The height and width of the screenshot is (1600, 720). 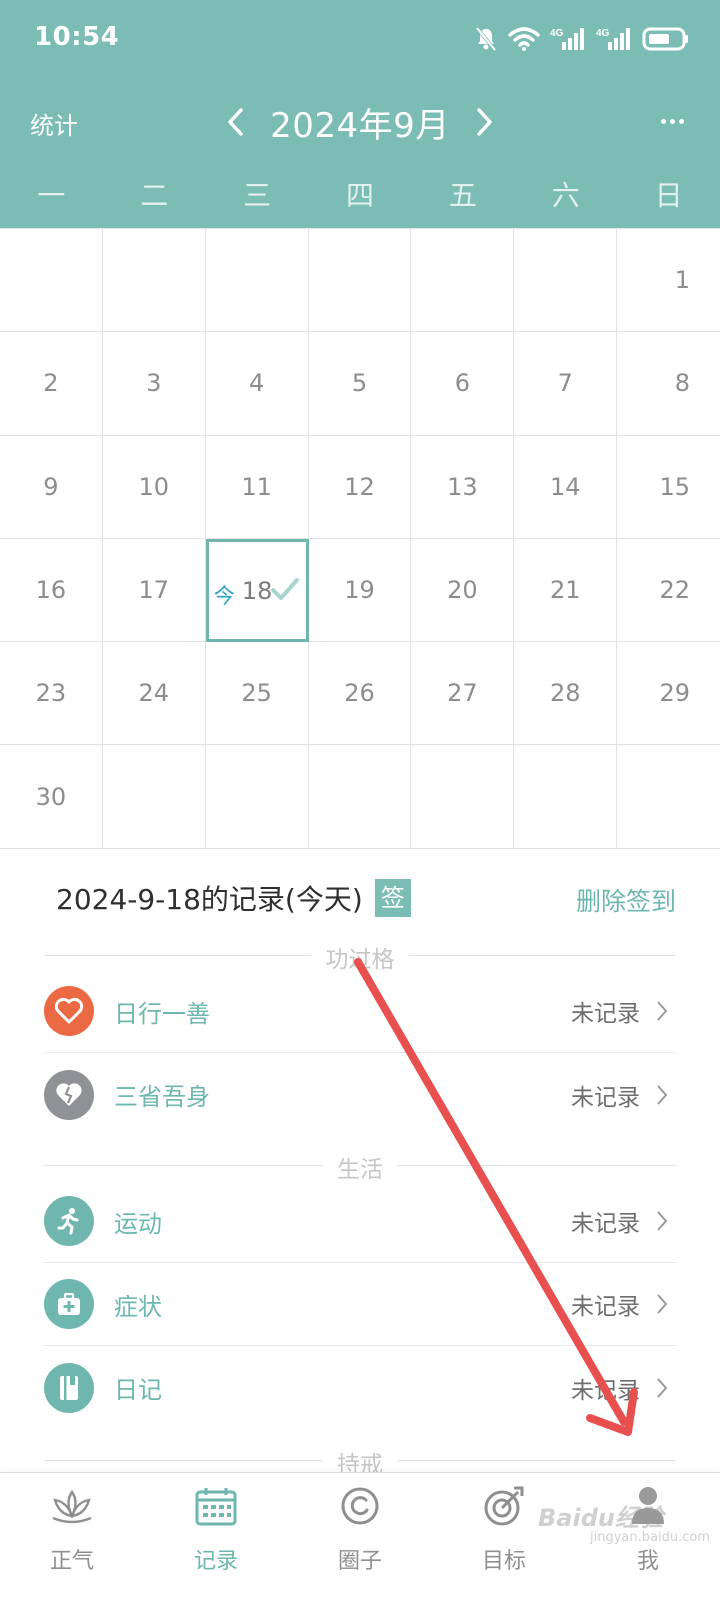 What do you see at coordinates (360, 1094) in the screenshot?
I see `record-row-self-reflection: 三省吾身 未记录` at bounding box center [360, 1094].